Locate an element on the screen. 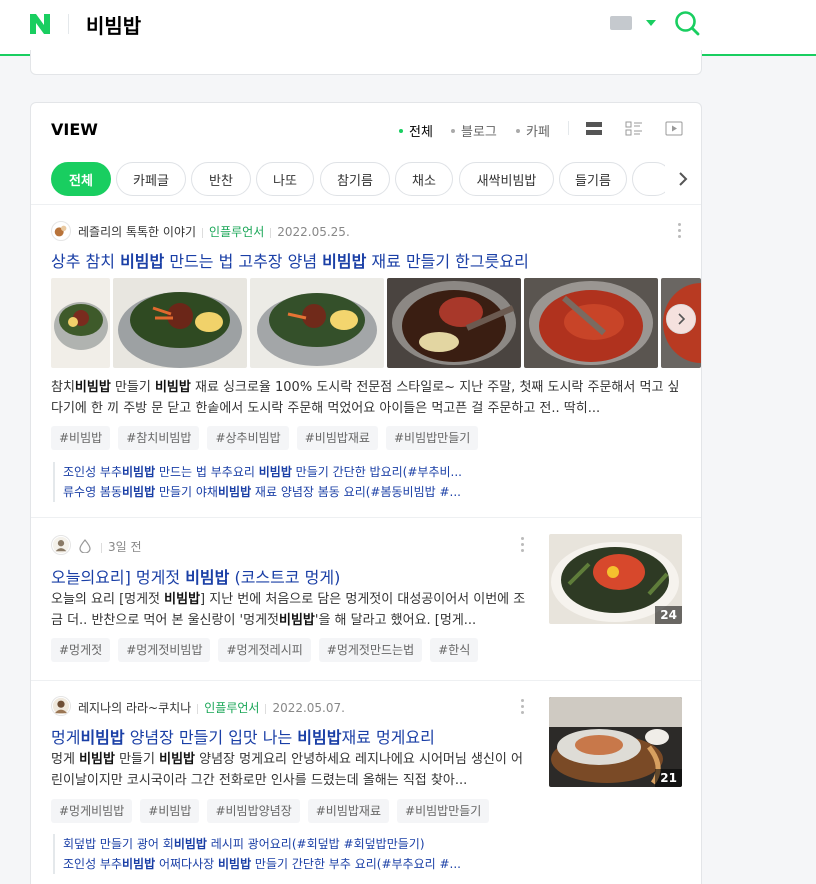 The height and width of the screenshot is (884, 816). post-title: 상추 참치 비빔밥 만드는 법 고추장 양념 비빔밥 재료 만들기 한그릇요리 is located at coordinates (290, 260).